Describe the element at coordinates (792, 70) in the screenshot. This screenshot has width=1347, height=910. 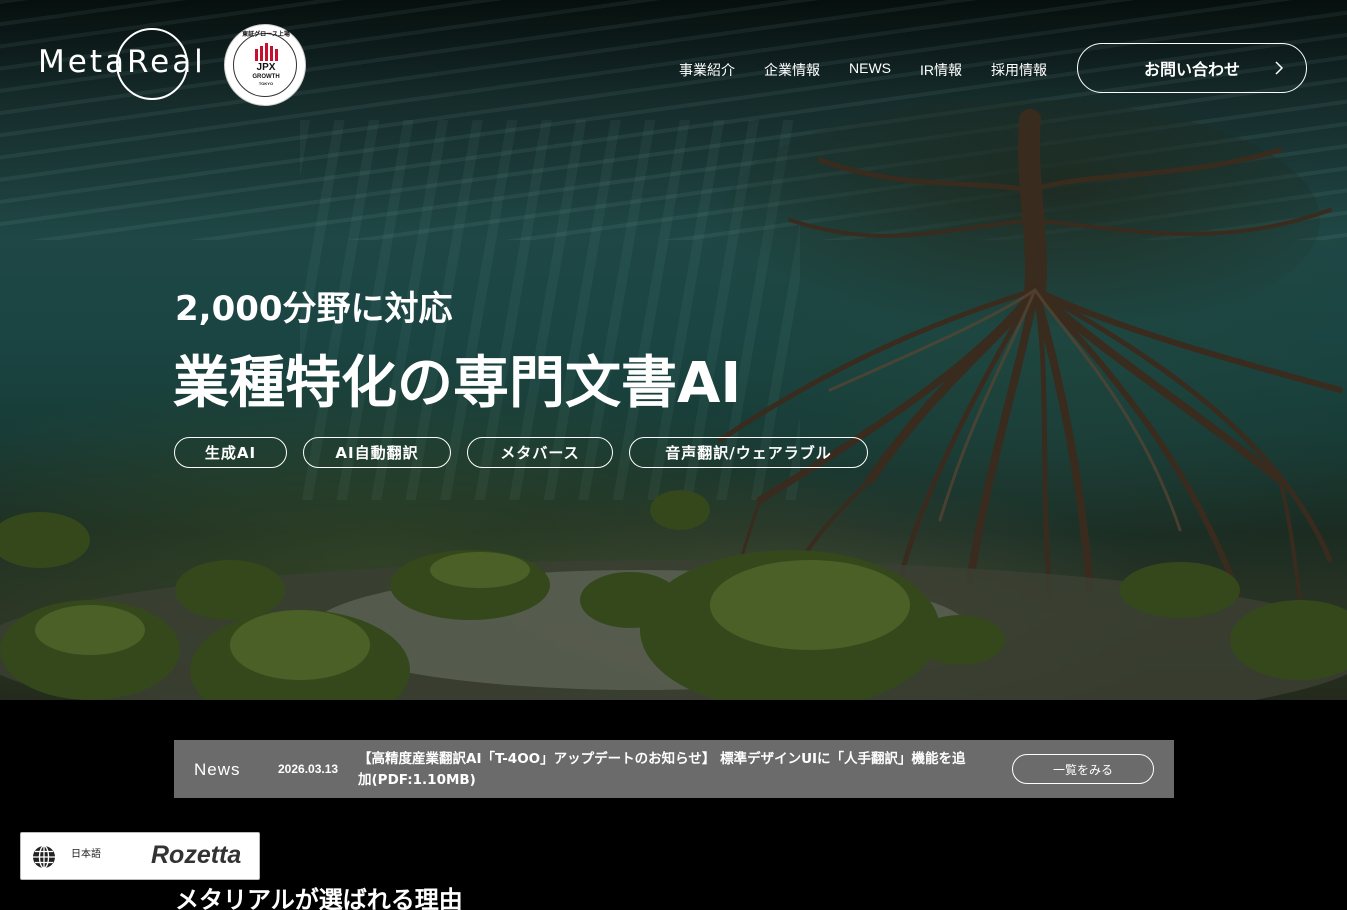
I see `nav-item-company: 企業情報` at that location.